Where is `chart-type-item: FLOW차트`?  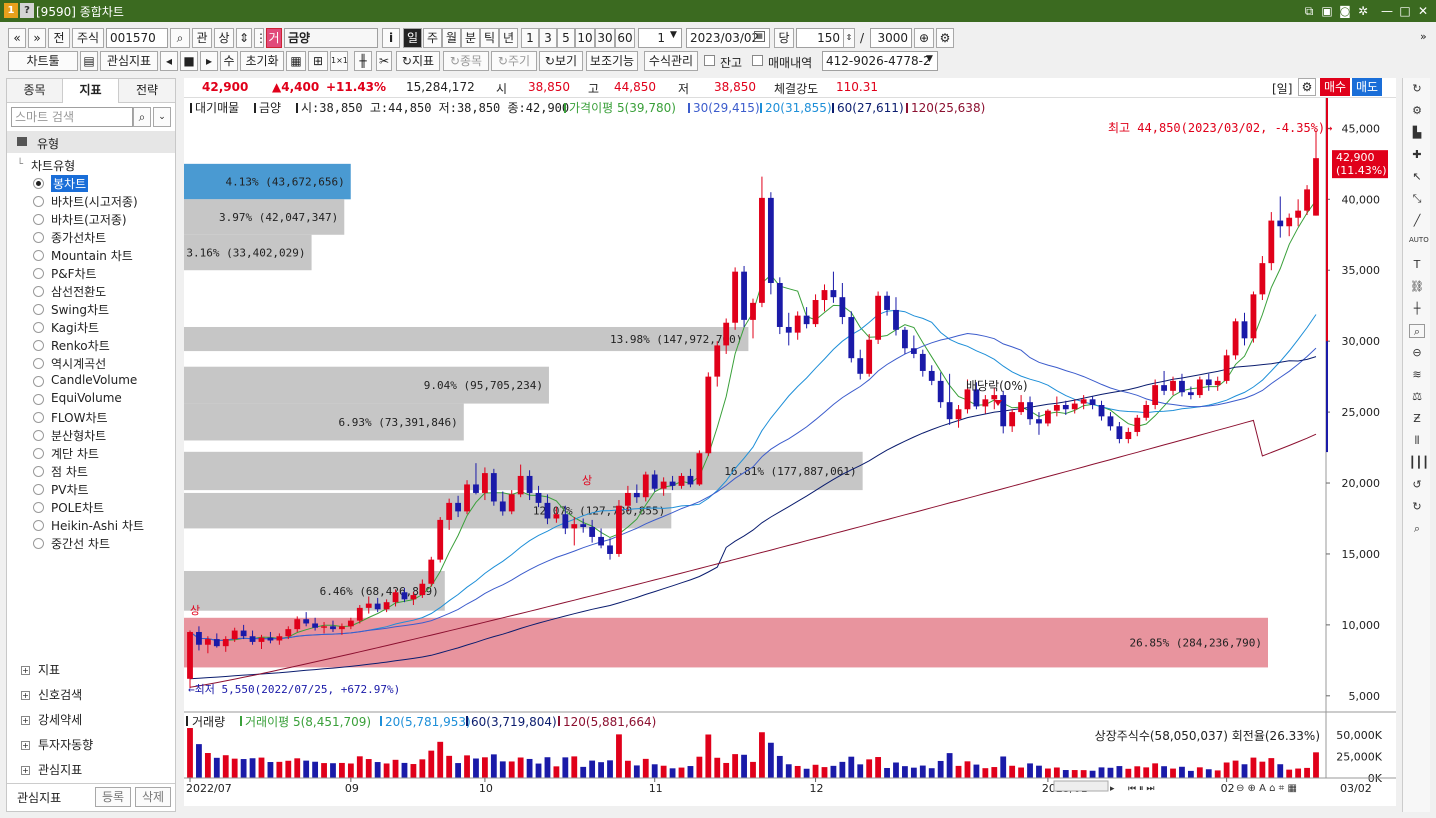 chart-type-item: FLOW차트 is located at coordinates (79, 417).